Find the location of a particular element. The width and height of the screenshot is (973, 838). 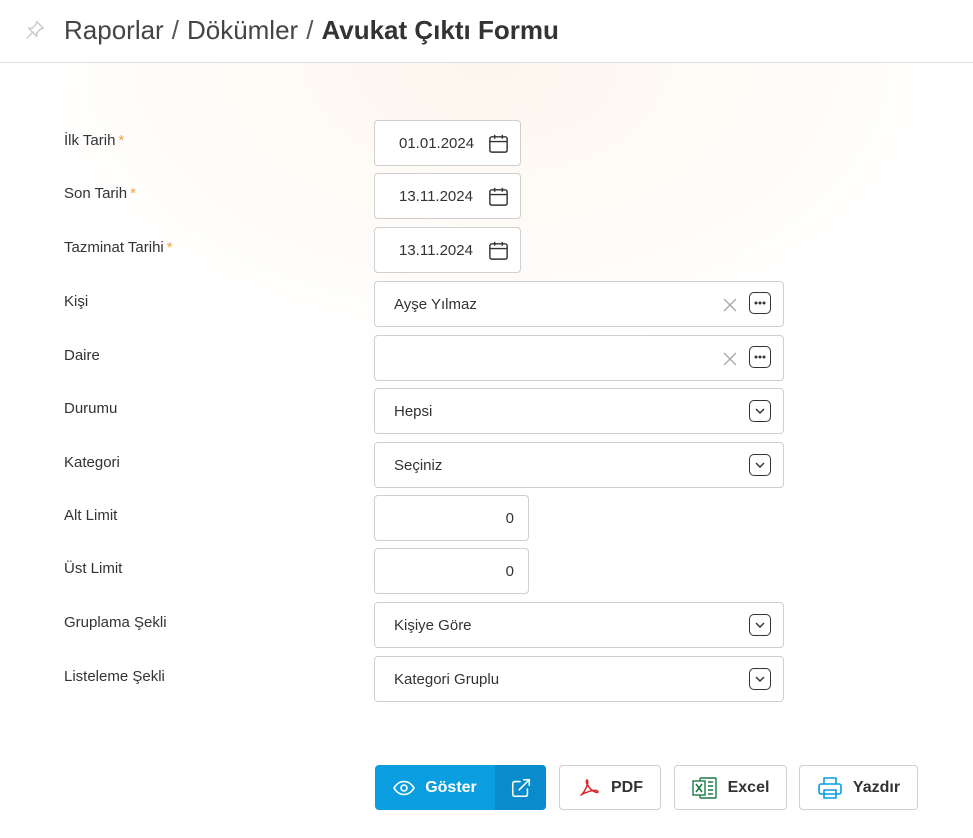

start-date-input: 01.01.2024 is located at coordinates (447, 143).